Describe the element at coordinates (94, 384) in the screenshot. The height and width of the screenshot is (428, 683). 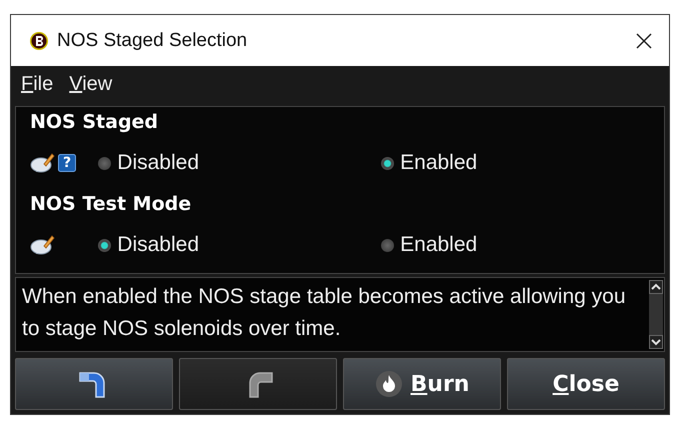
I see `undo-button` at that location.